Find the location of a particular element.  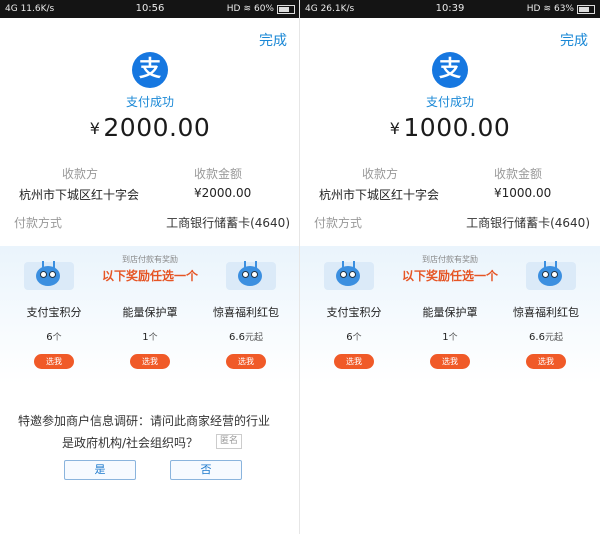

survey-no-button: 否 is located at coordinates (206, 470).